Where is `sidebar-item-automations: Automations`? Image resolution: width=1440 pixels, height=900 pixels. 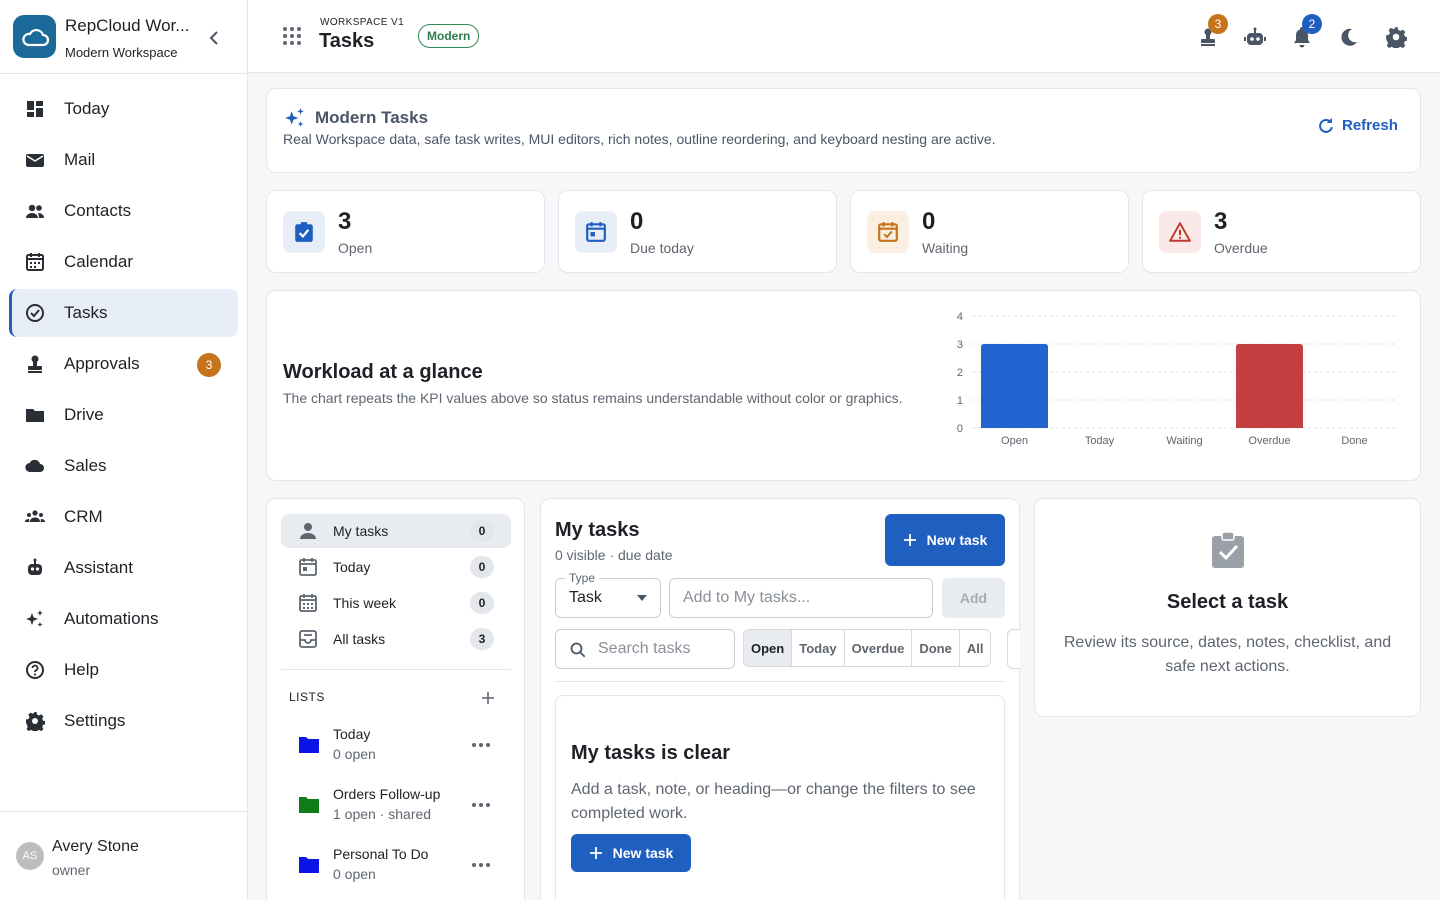 sidebar-item-automations: Automations is located at coordinates (123, 619).